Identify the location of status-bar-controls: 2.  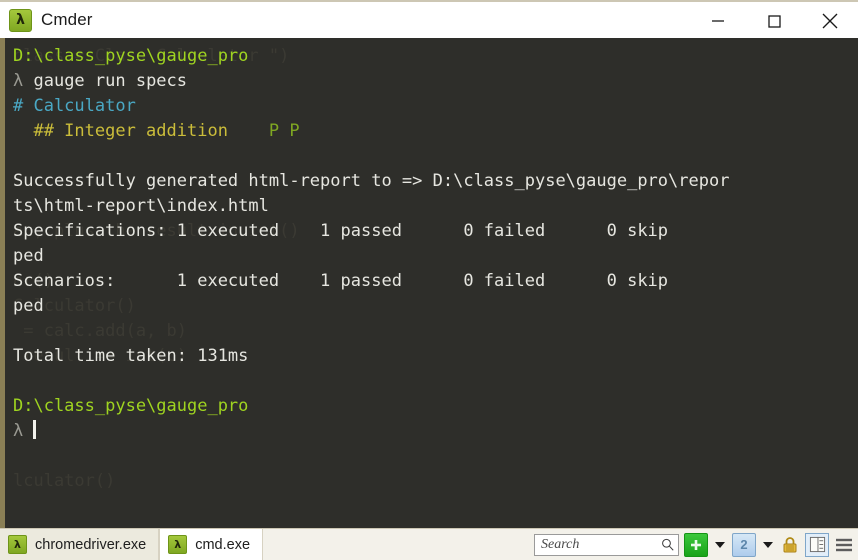
(696, 544).